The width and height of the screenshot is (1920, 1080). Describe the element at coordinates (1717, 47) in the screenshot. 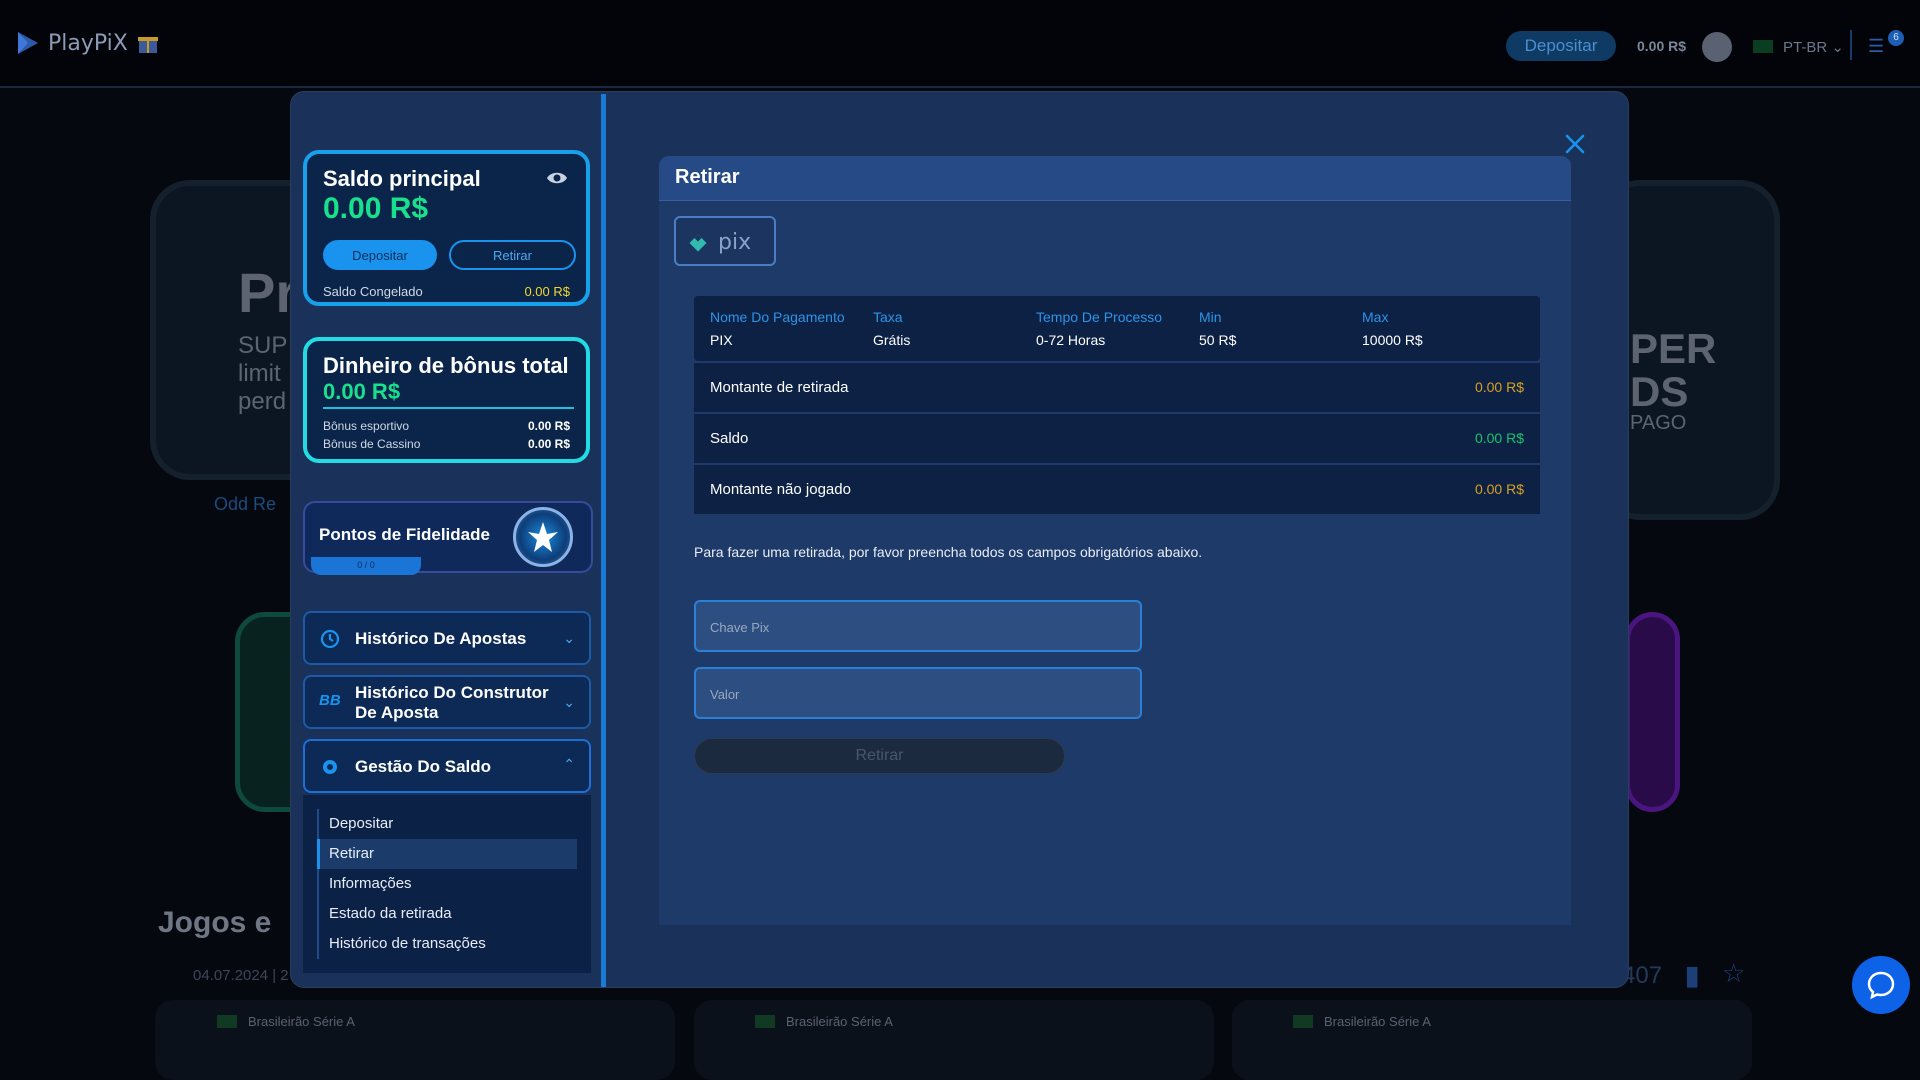

I see `user-avatar-icon` at that location.